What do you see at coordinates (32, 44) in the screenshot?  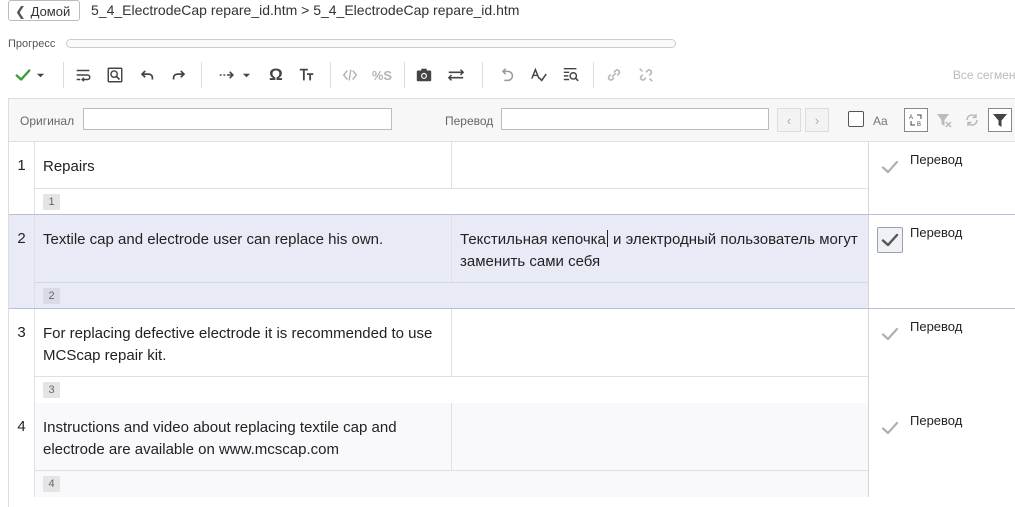 I see `progress-label: Прогресс` at bounding box center [32, 44].